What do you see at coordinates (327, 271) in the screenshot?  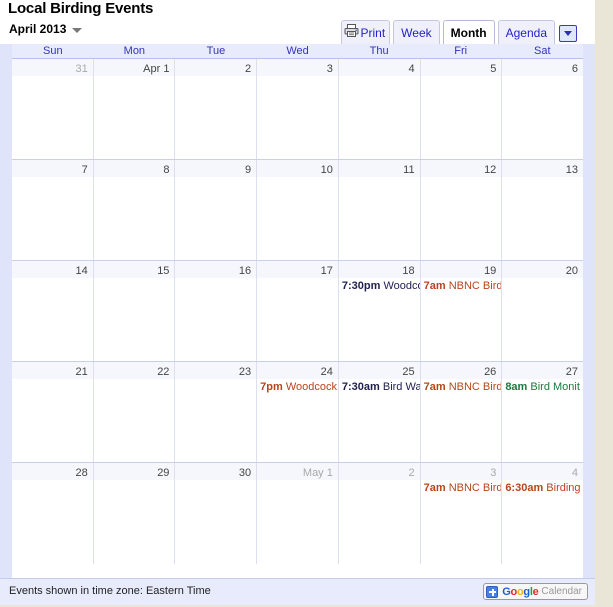 I see `day-number: 17` at bounding box center [327, 271].